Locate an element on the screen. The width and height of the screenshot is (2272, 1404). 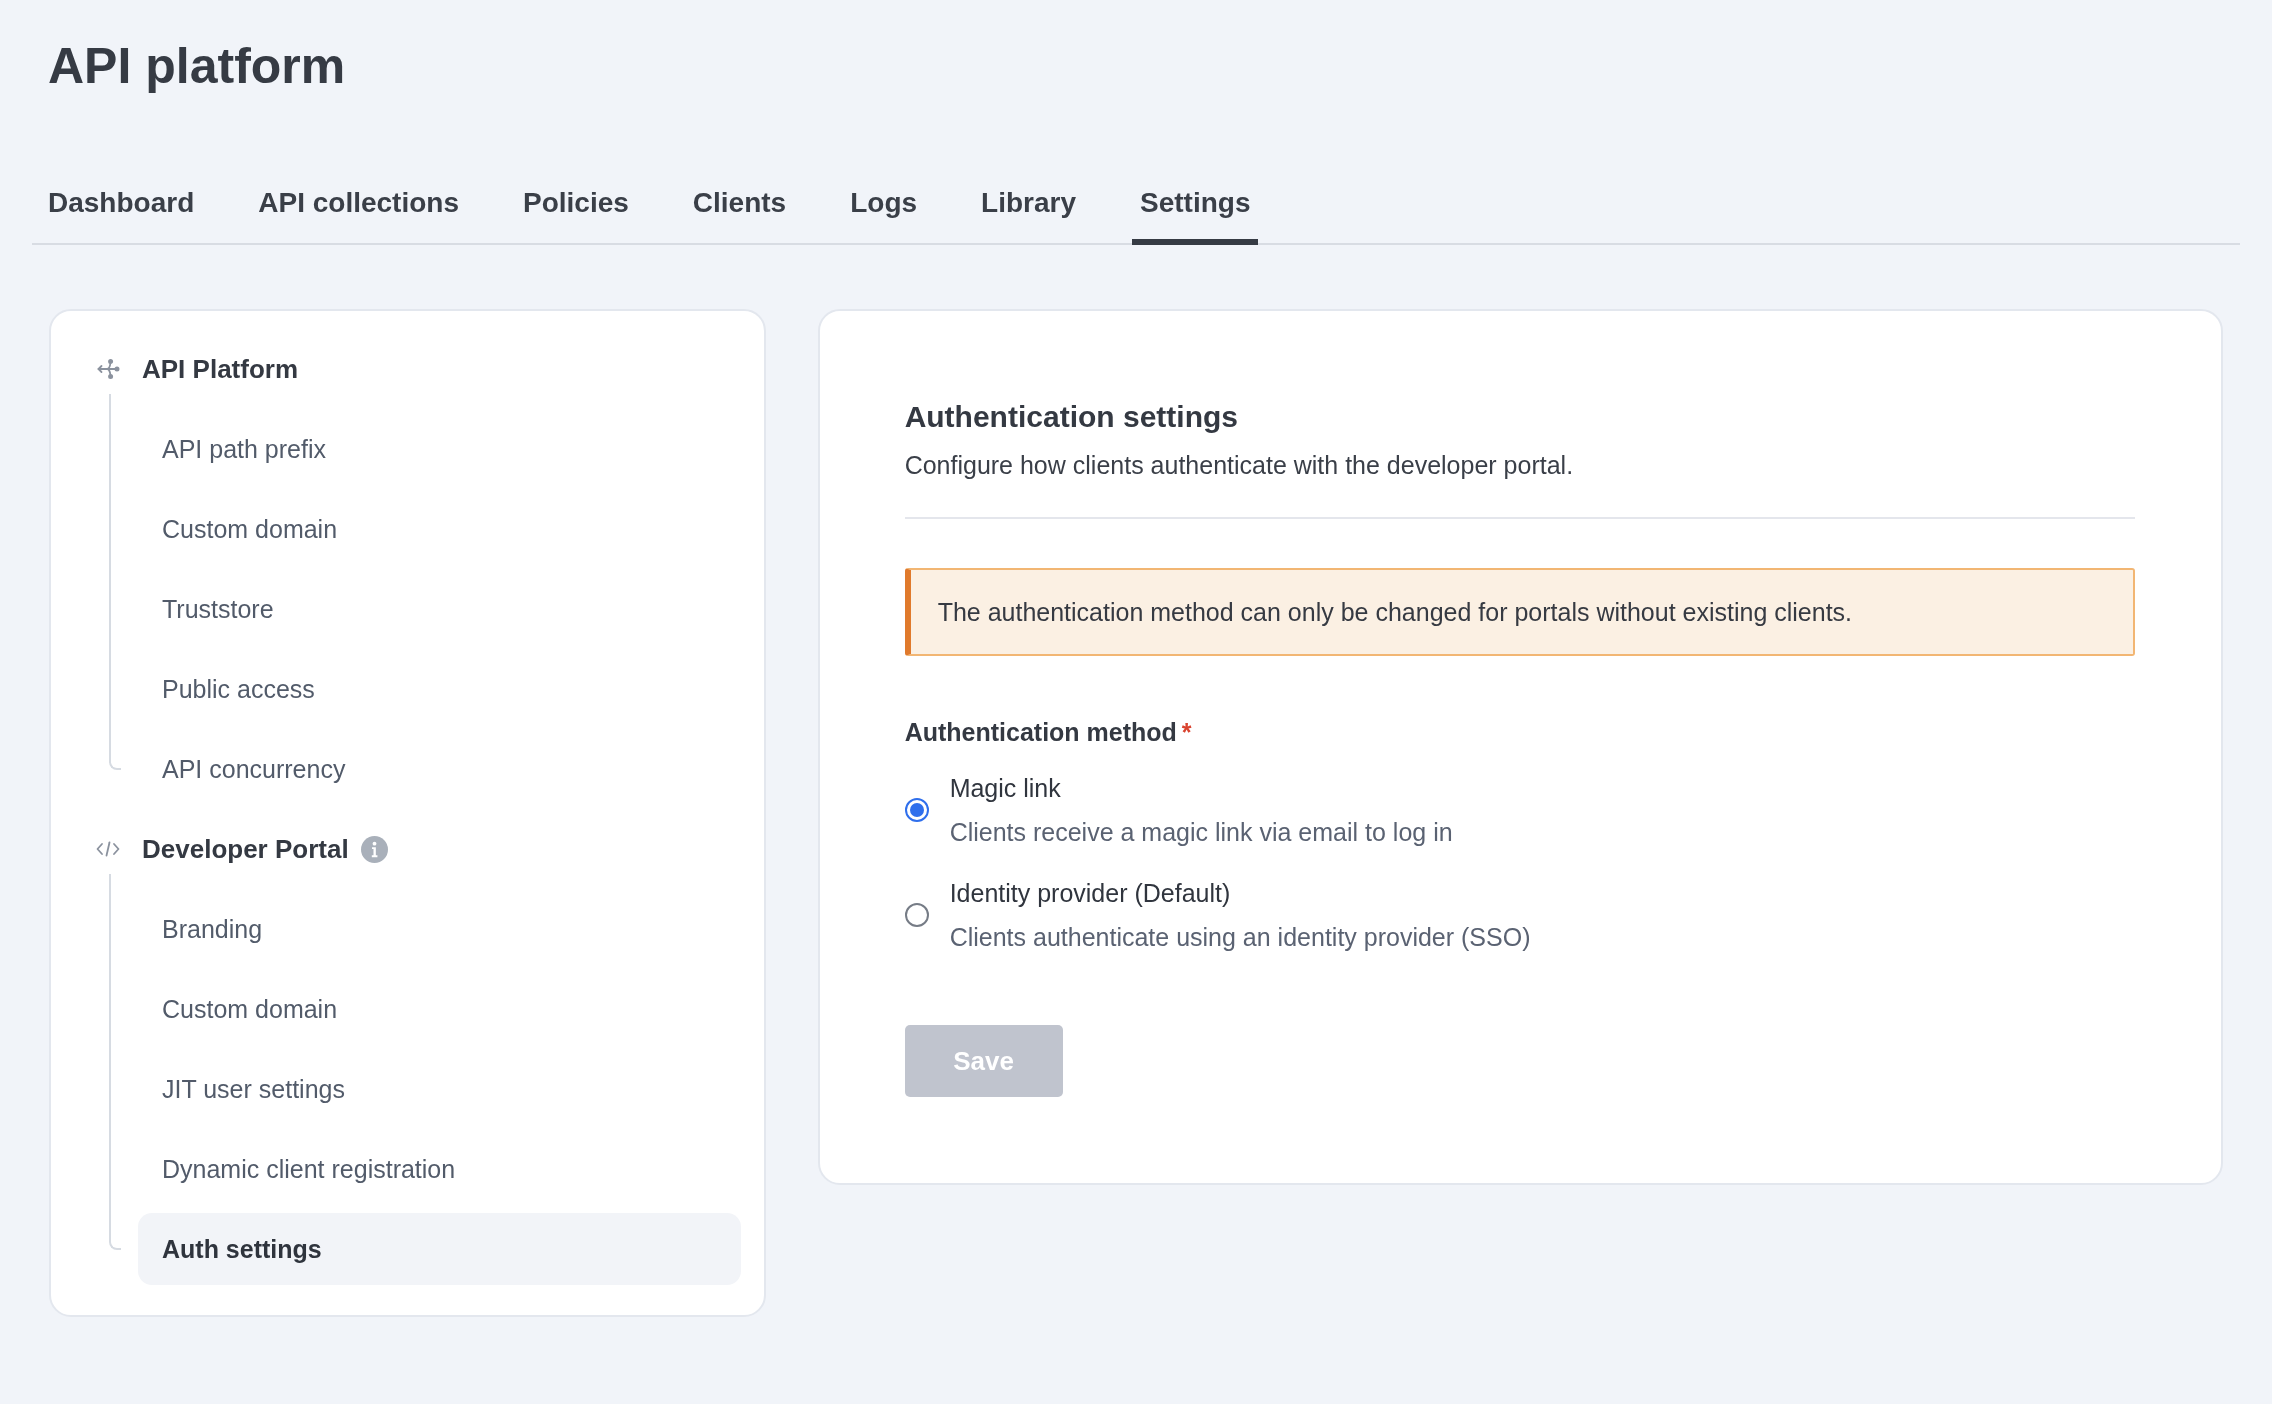
sidebar-item: Truststore is located at coordinates (439, 609).